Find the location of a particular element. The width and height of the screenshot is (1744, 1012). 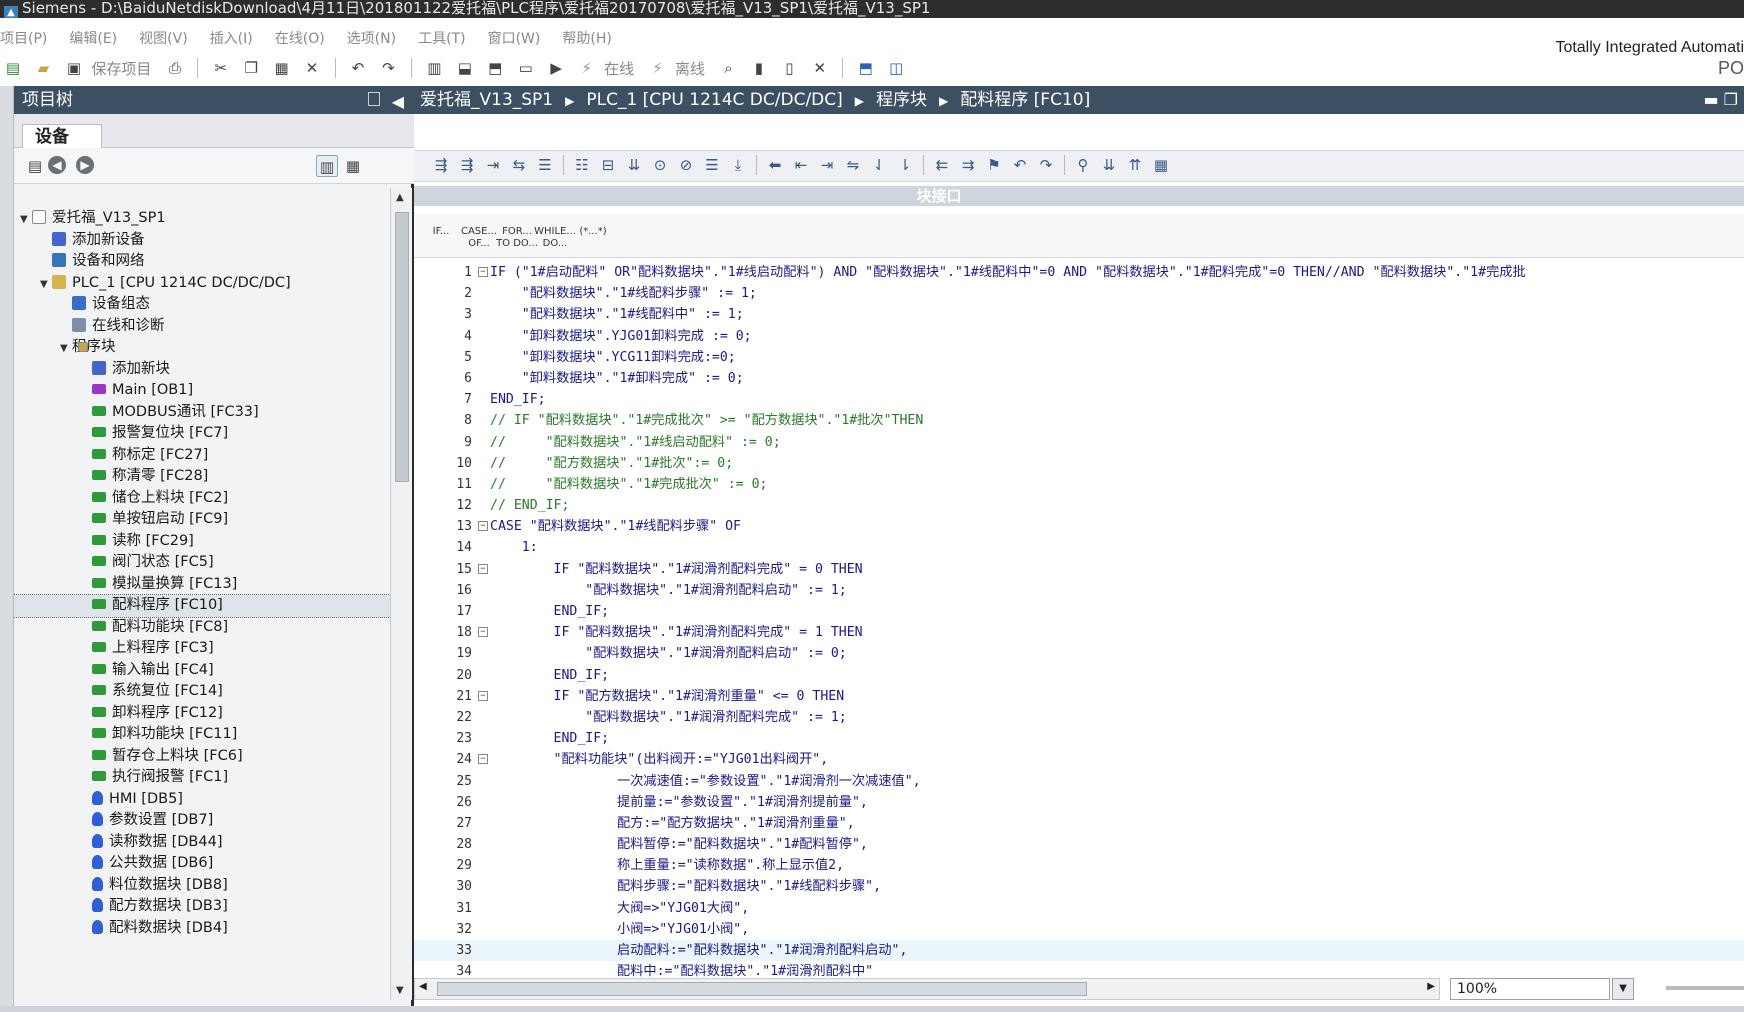

zoom-select: 100% is located at coordinates (1530, 989).